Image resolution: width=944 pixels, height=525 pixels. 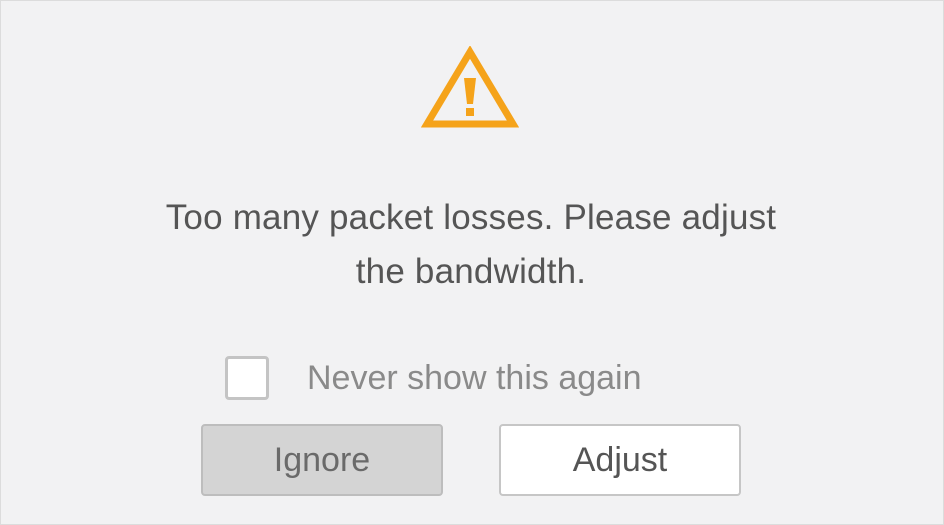 What do you see at coordinates (474, 378) in the screenshot?
I see `never-show-again-label: Never show this again` at bounding box center [474, 378].